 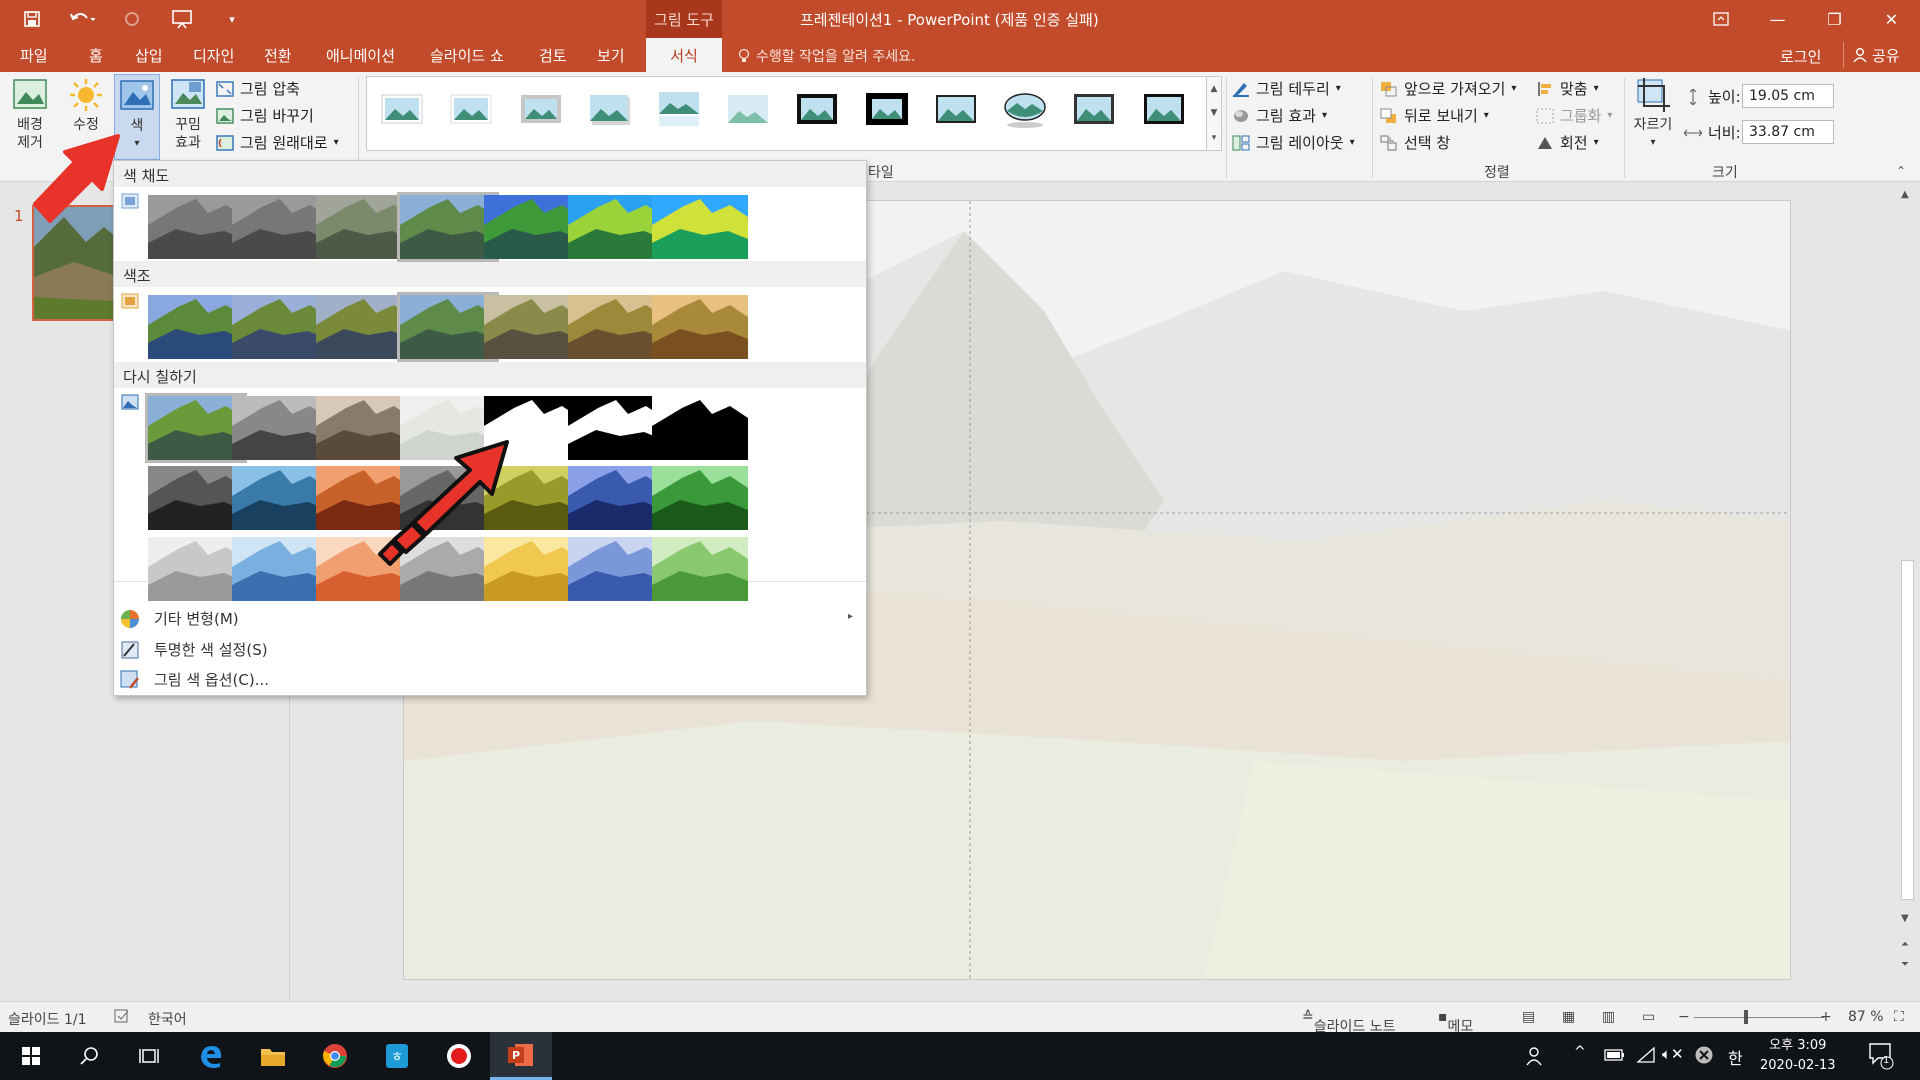 I want to click on chrome-icon, so click(x=335, y=1056).